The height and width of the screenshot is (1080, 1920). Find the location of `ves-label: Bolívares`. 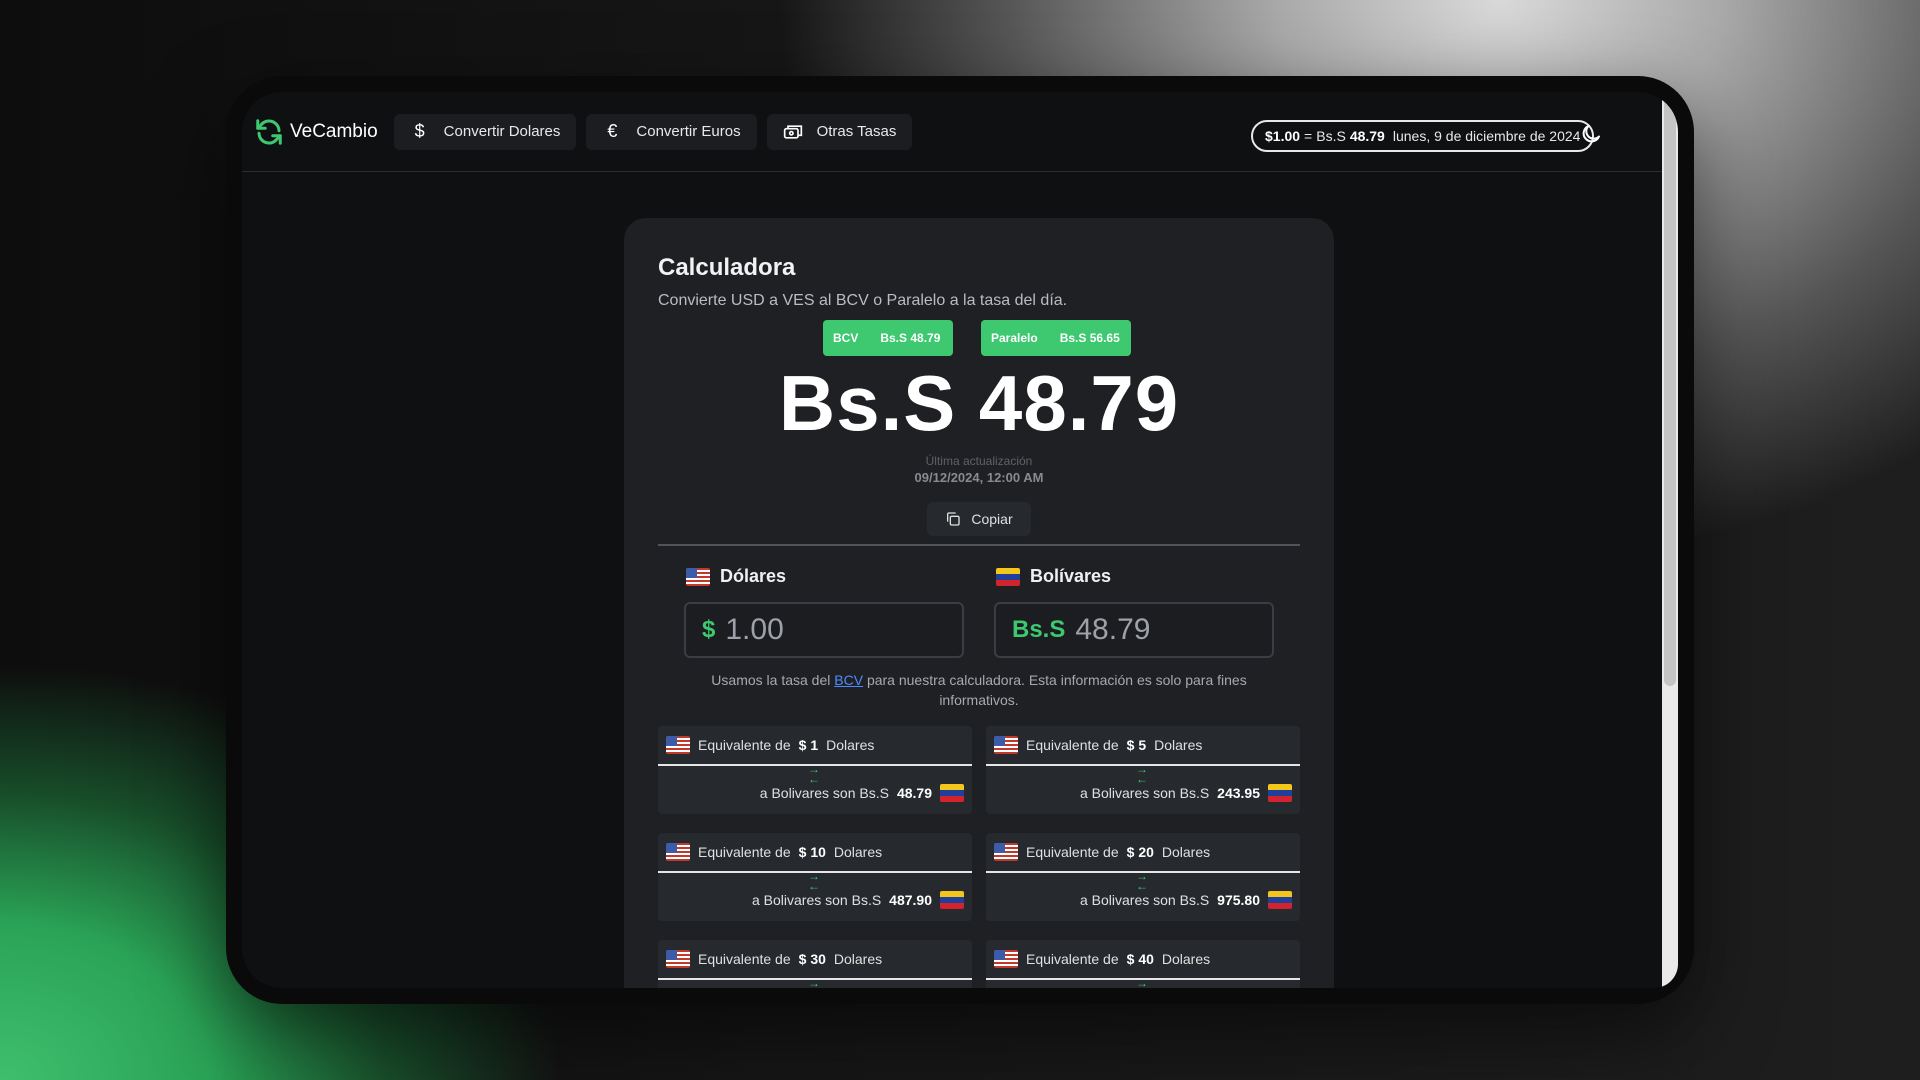

ves-label: Bolívares is located at coordinates (1053, 576).